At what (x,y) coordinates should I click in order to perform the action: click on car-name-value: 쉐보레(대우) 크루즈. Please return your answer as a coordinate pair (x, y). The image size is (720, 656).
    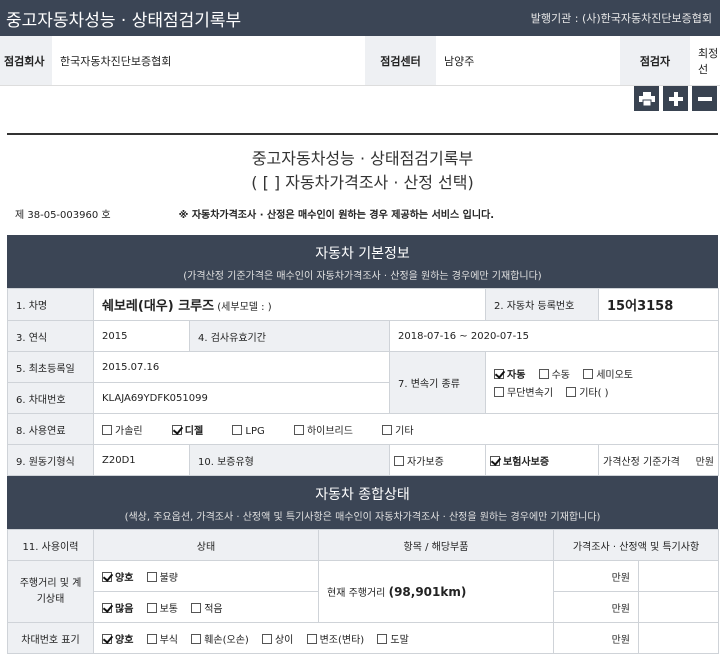
    Looking at the image, I should click on (158, 306).